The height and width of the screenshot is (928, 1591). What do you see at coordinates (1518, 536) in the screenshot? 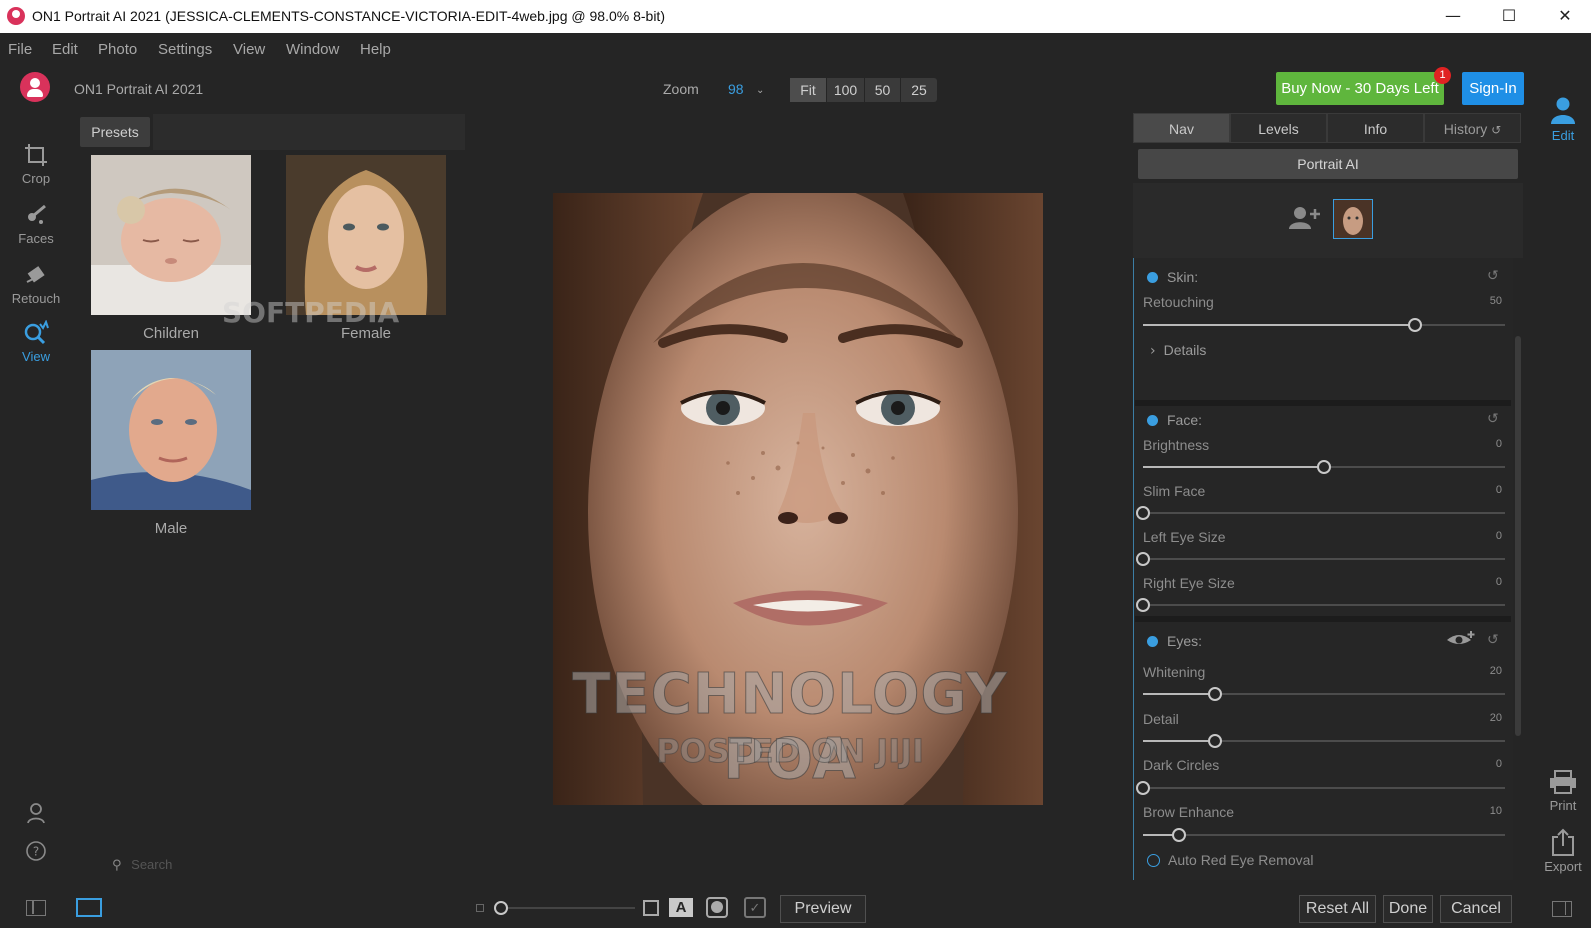
I see `adjustments-scrollbar` at bounding box center [1518, 536].